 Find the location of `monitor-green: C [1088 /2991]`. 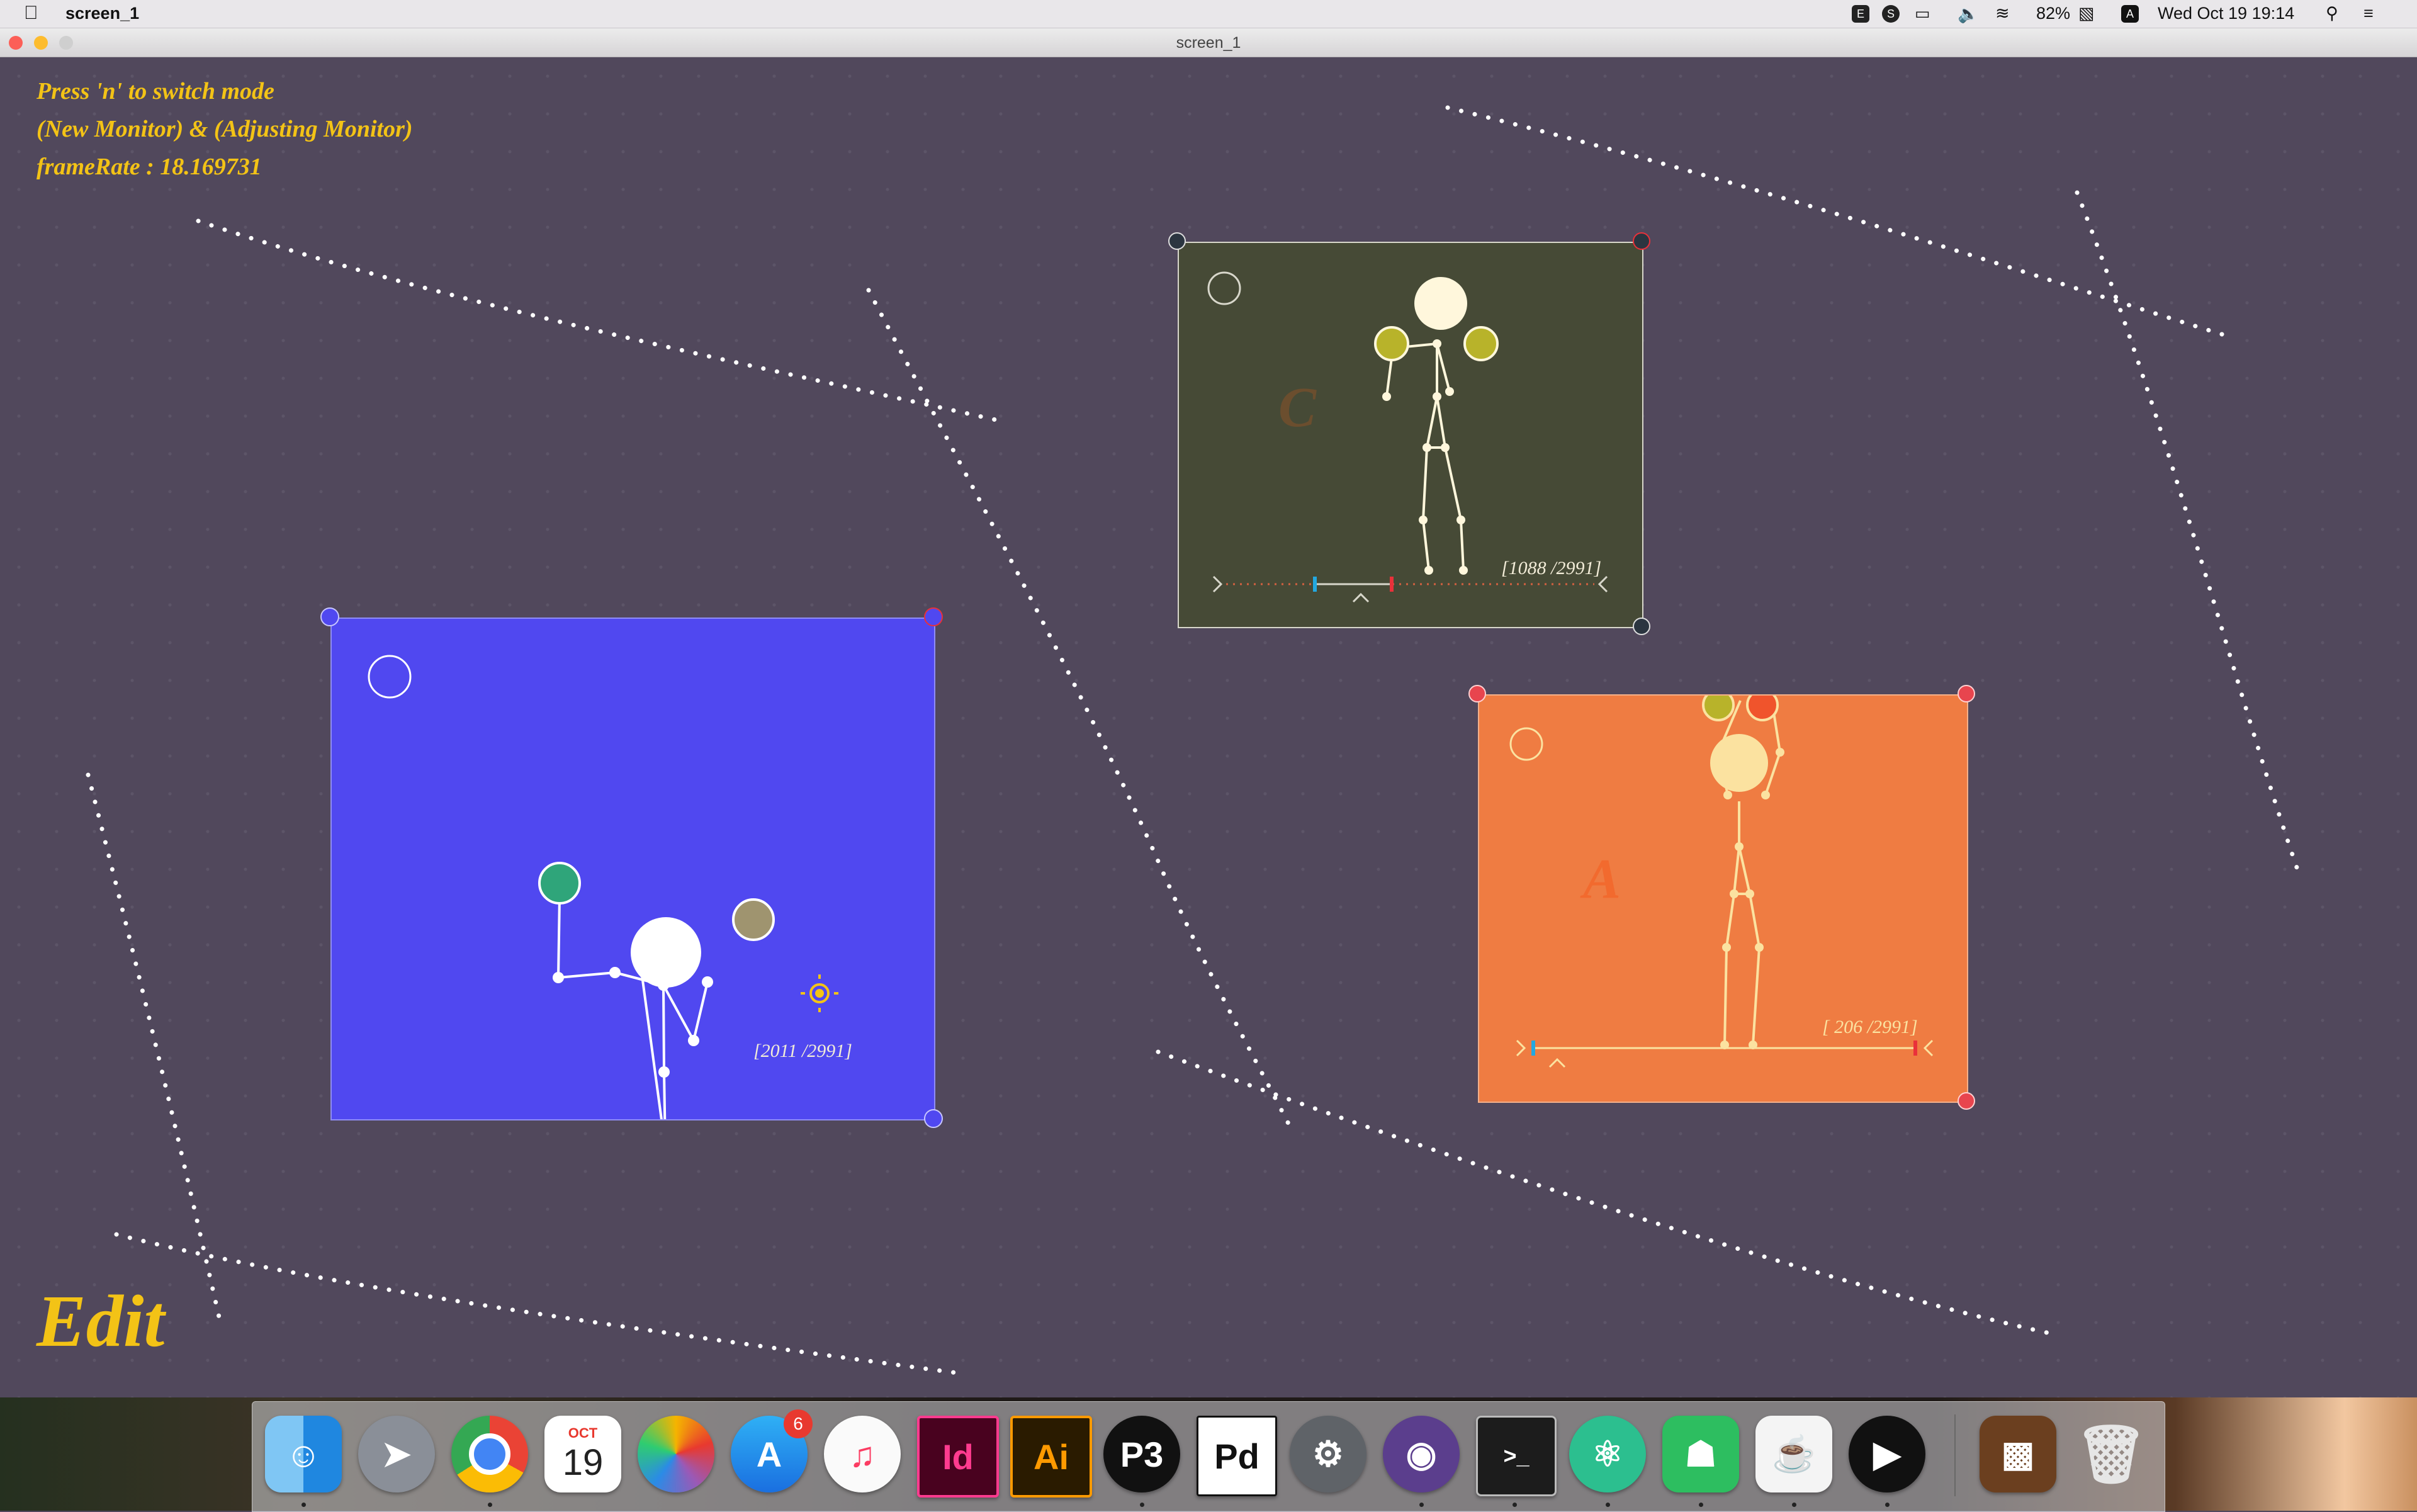

monitor-green: C [1088 /2991] is located at coordinates (1410, 435).